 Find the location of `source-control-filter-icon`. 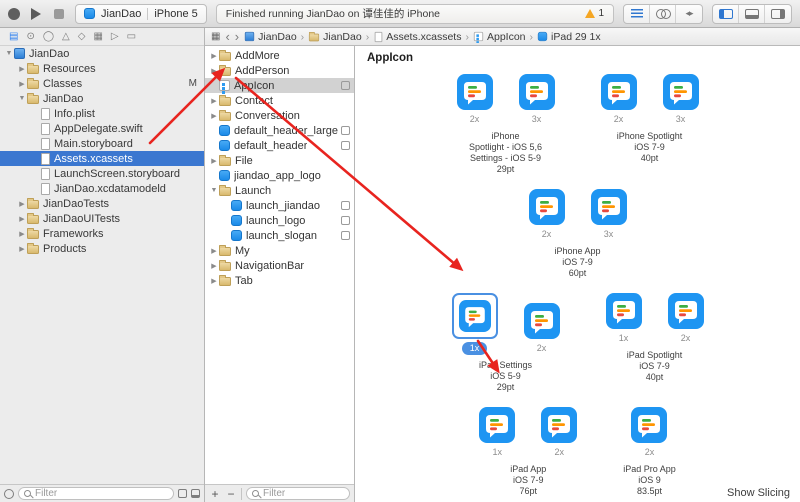

source-control-filter-icon is located at coordinates (182, 493).